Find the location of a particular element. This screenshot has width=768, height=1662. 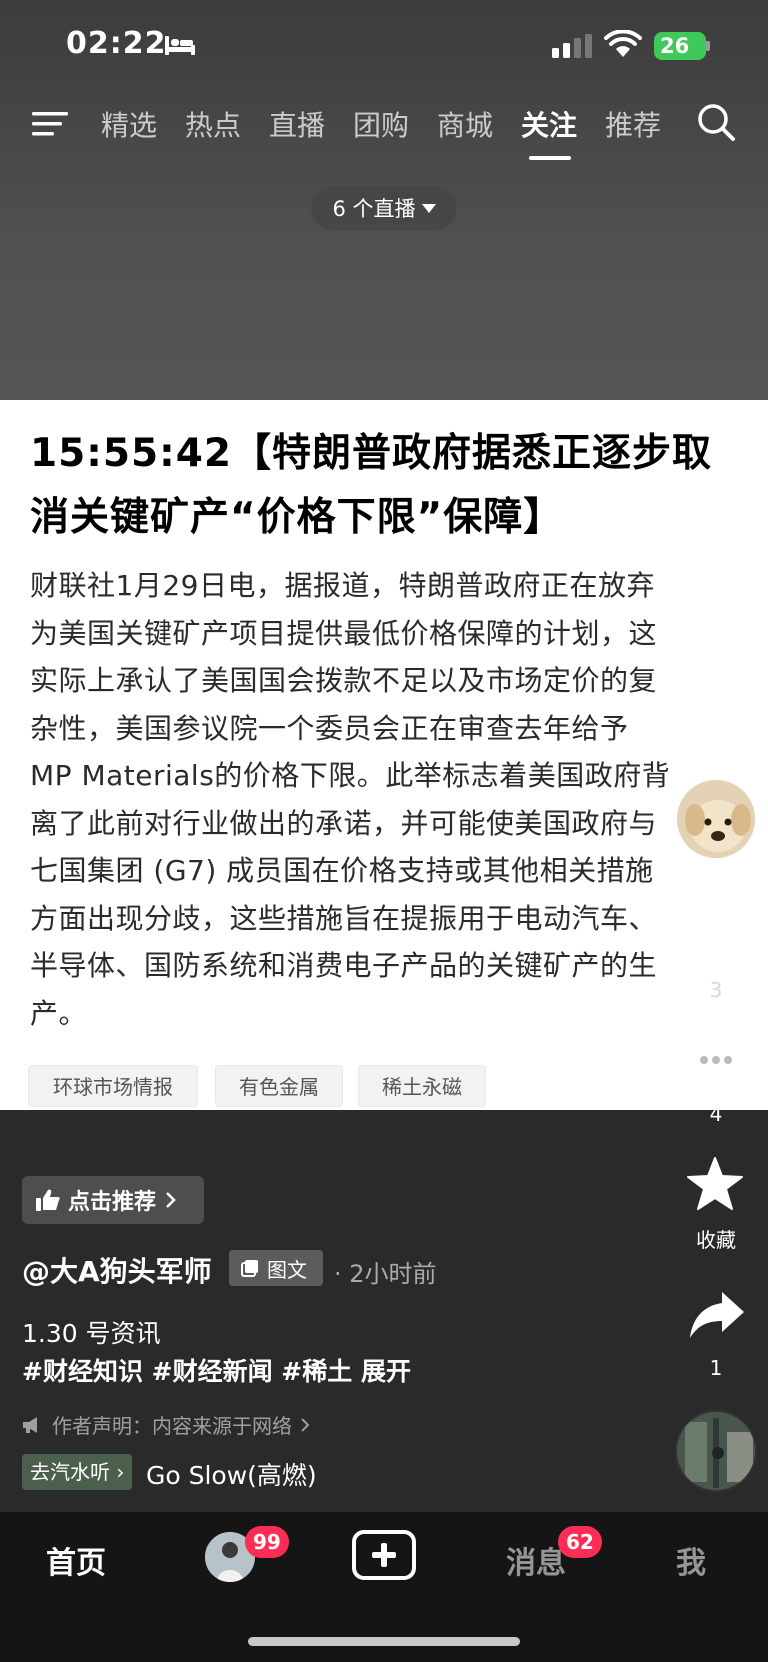

favorite-label: 收藏 is located at coordinates (716, 1240).